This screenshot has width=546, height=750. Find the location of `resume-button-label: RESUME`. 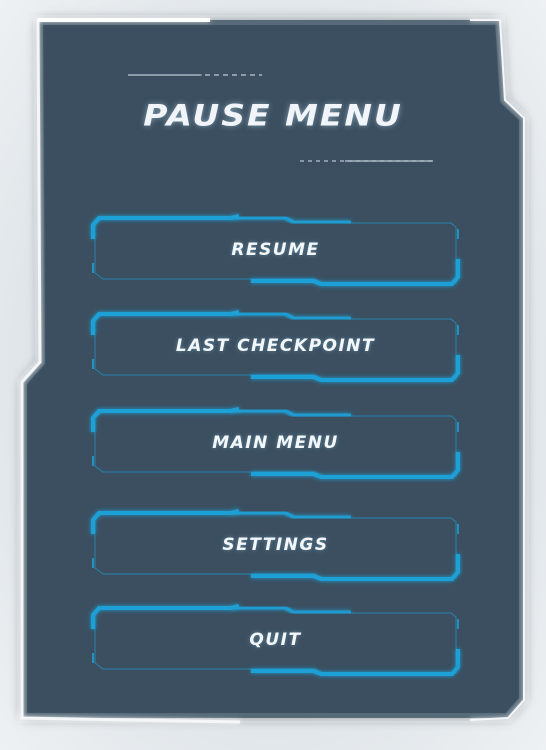

resume-button-label: RESUME is located at coordinates (275, 250).